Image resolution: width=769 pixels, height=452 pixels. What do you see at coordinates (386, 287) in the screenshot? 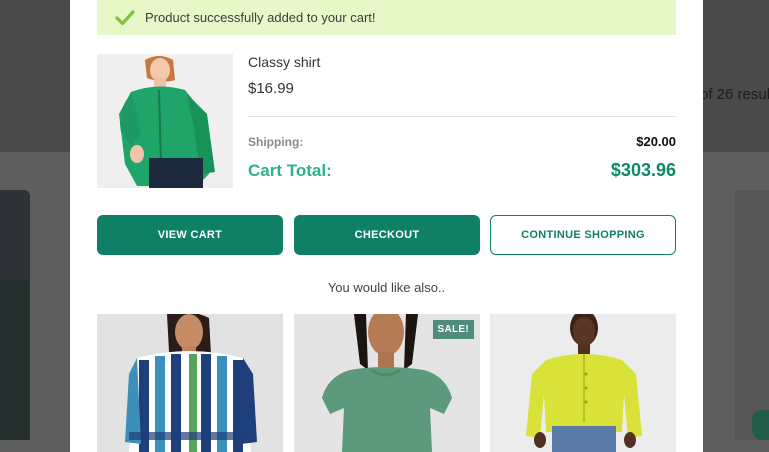
I see `recommendations-heading: You would like also..` at bounding box center [386, 287].